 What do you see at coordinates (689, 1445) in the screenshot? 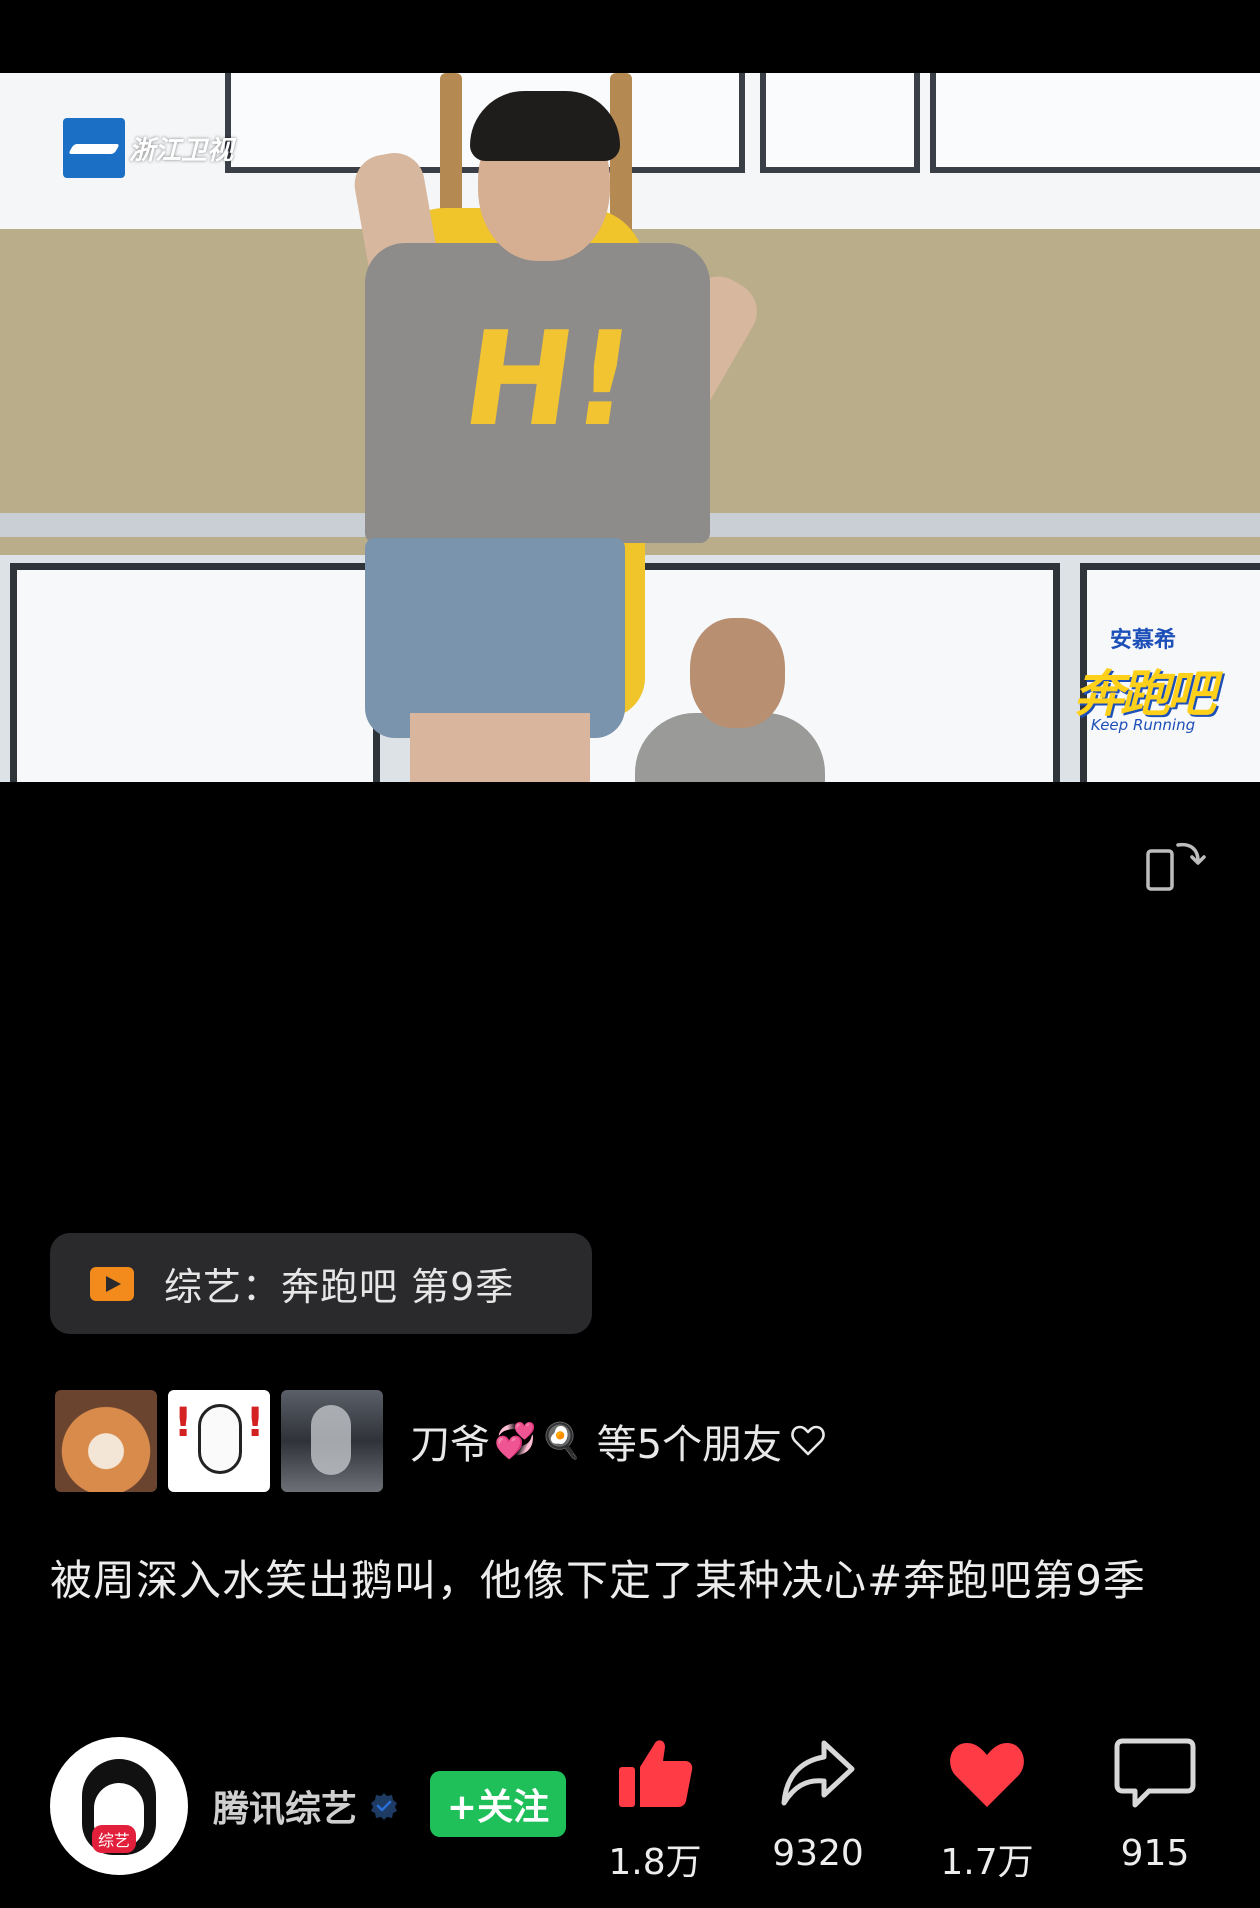
I see `friends-count-text: 等5个朋友` at bounding box center [689, 1445].